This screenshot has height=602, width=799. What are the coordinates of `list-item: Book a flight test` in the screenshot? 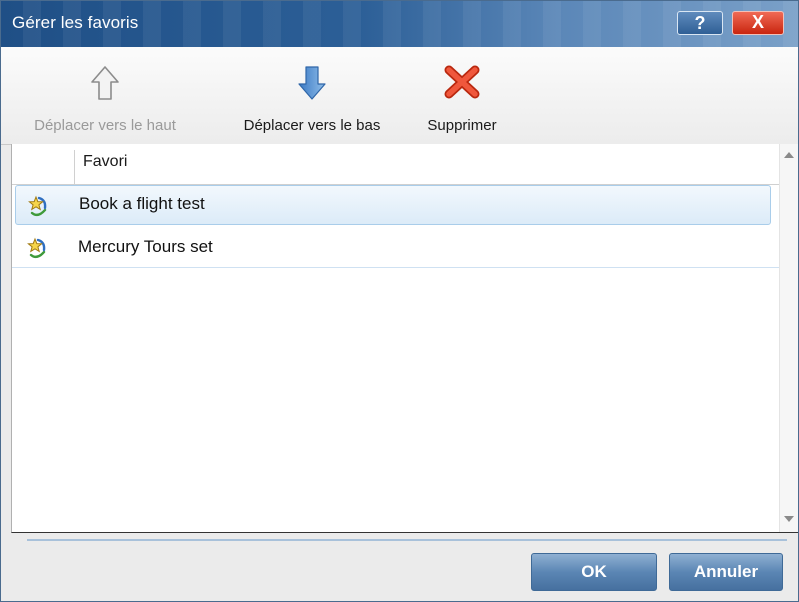 It's located at (393, 205).